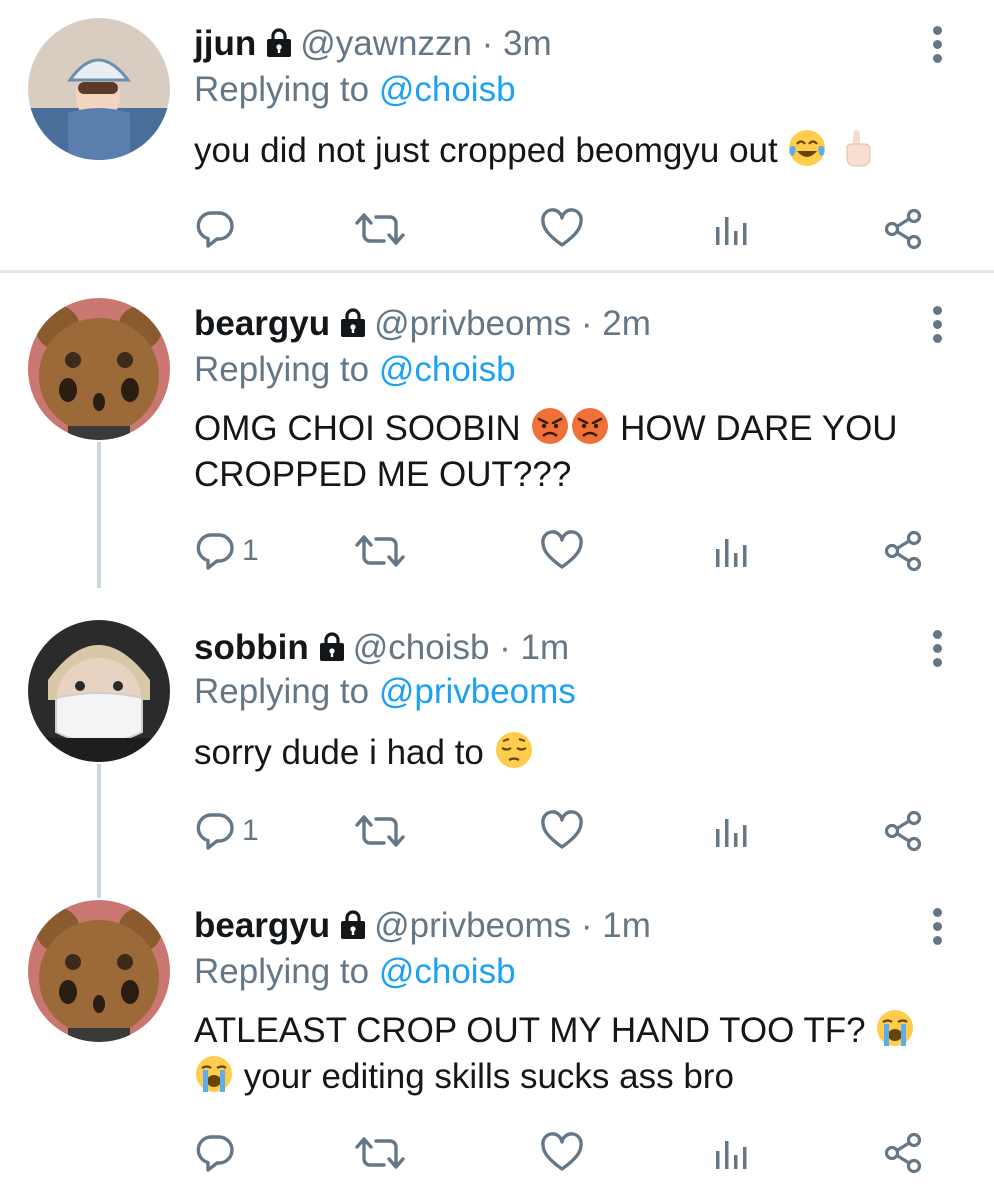  What do you see at coordinates (477, 691) in the screenshot?
I see `mention-link: @privbeoms` at bounding box center [477, 691].